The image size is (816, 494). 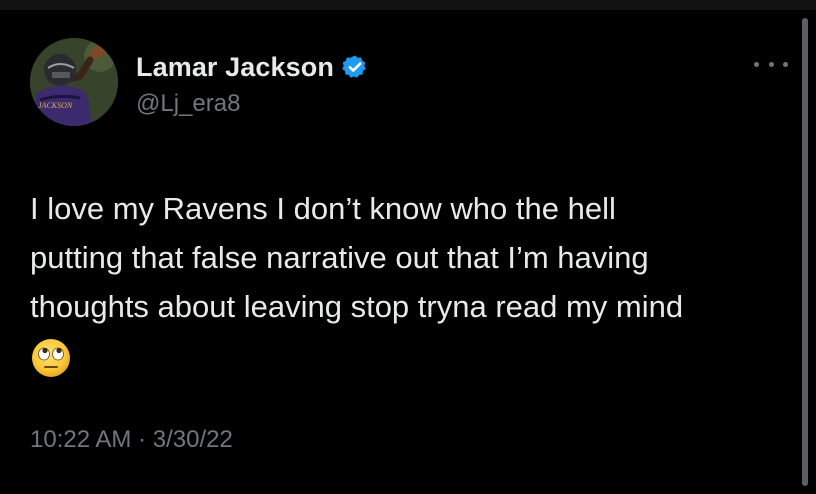 I want to click on face-with-rolling-eyes-icon, so click(x=51, y=358).